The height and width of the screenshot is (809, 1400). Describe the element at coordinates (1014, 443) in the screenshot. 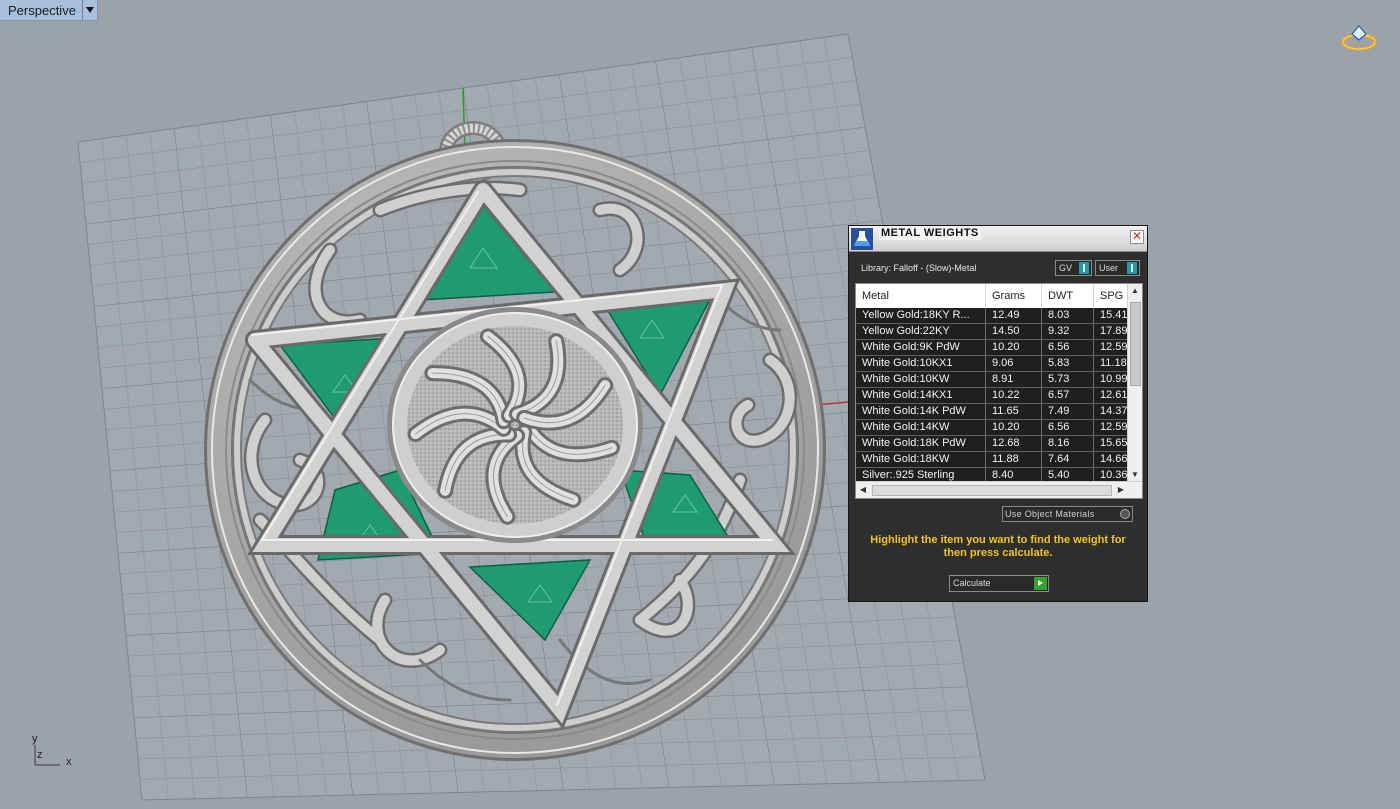

I see `grams-cell: 12.68` at that location.